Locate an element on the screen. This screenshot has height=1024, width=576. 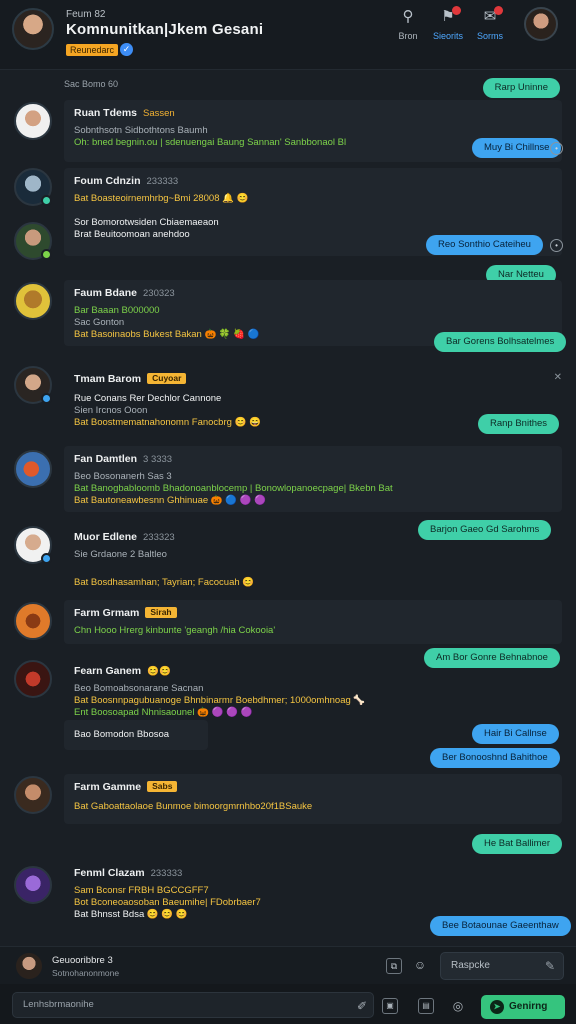
quick-reply-placeholder: Raspcke is located at coordinates (470, 965).